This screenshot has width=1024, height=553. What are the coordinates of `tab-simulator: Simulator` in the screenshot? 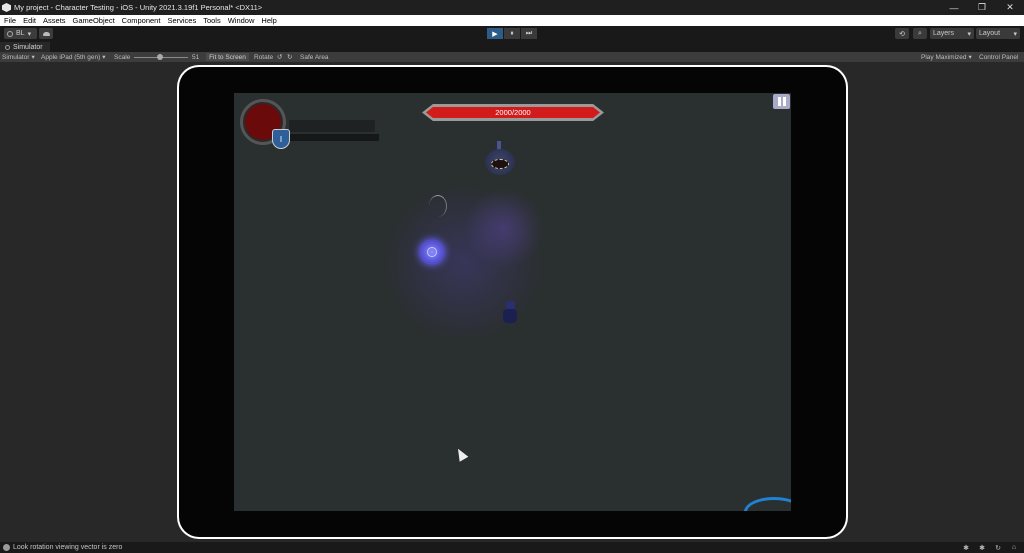 It's located at (25, 47).